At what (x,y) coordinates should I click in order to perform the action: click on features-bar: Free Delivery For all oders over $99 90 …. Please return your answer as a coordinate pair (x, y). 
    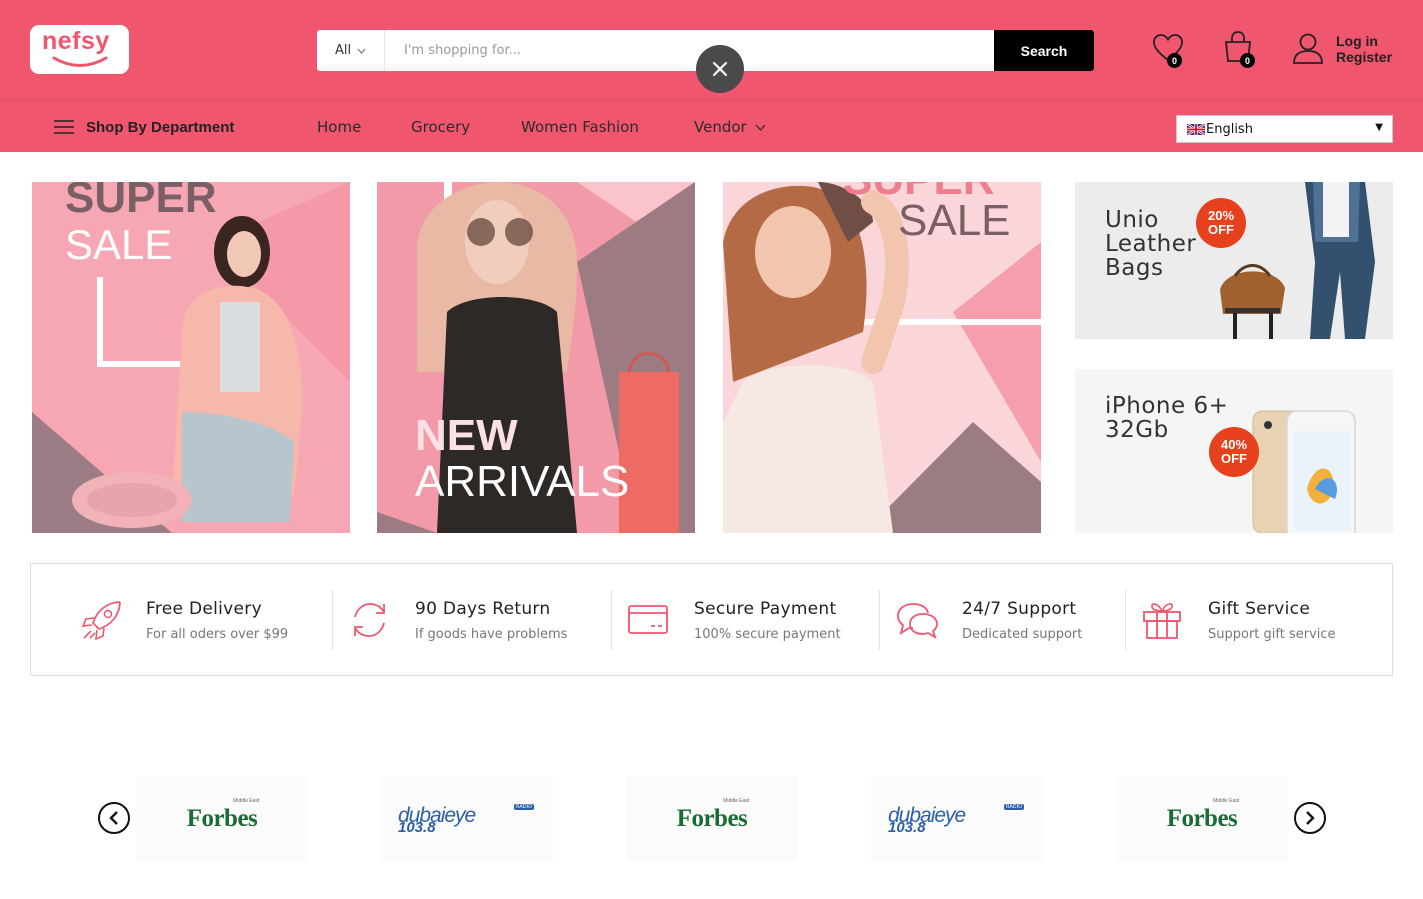
    Looking at the image, I should click on (711, 619).